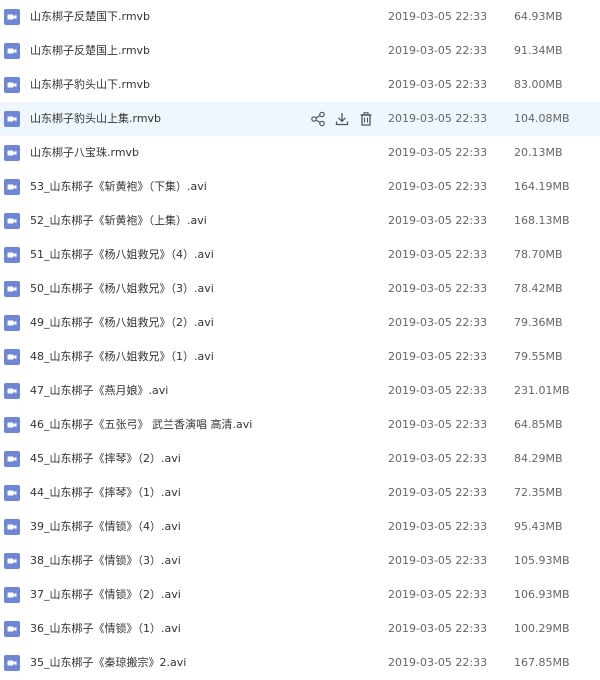  What do you see at coordinates (122, 255) in the screenshot?
I see `file-name: 51_山东梆子《杨八姐救兄》（4）.avi` at bounding box center [122, 255].